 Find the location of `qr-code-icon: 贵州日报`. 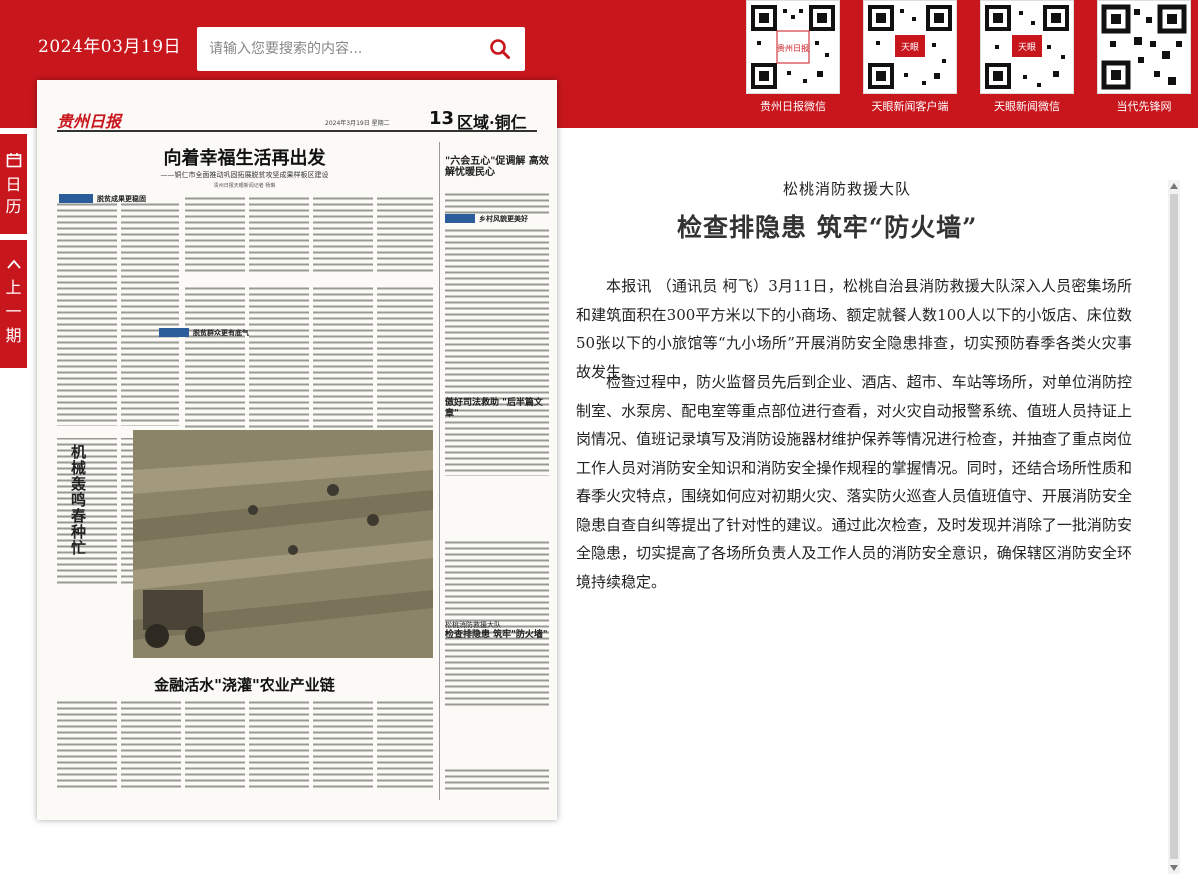

qr-code-icon: 贵州日报 is located at coordinates (793, 47).